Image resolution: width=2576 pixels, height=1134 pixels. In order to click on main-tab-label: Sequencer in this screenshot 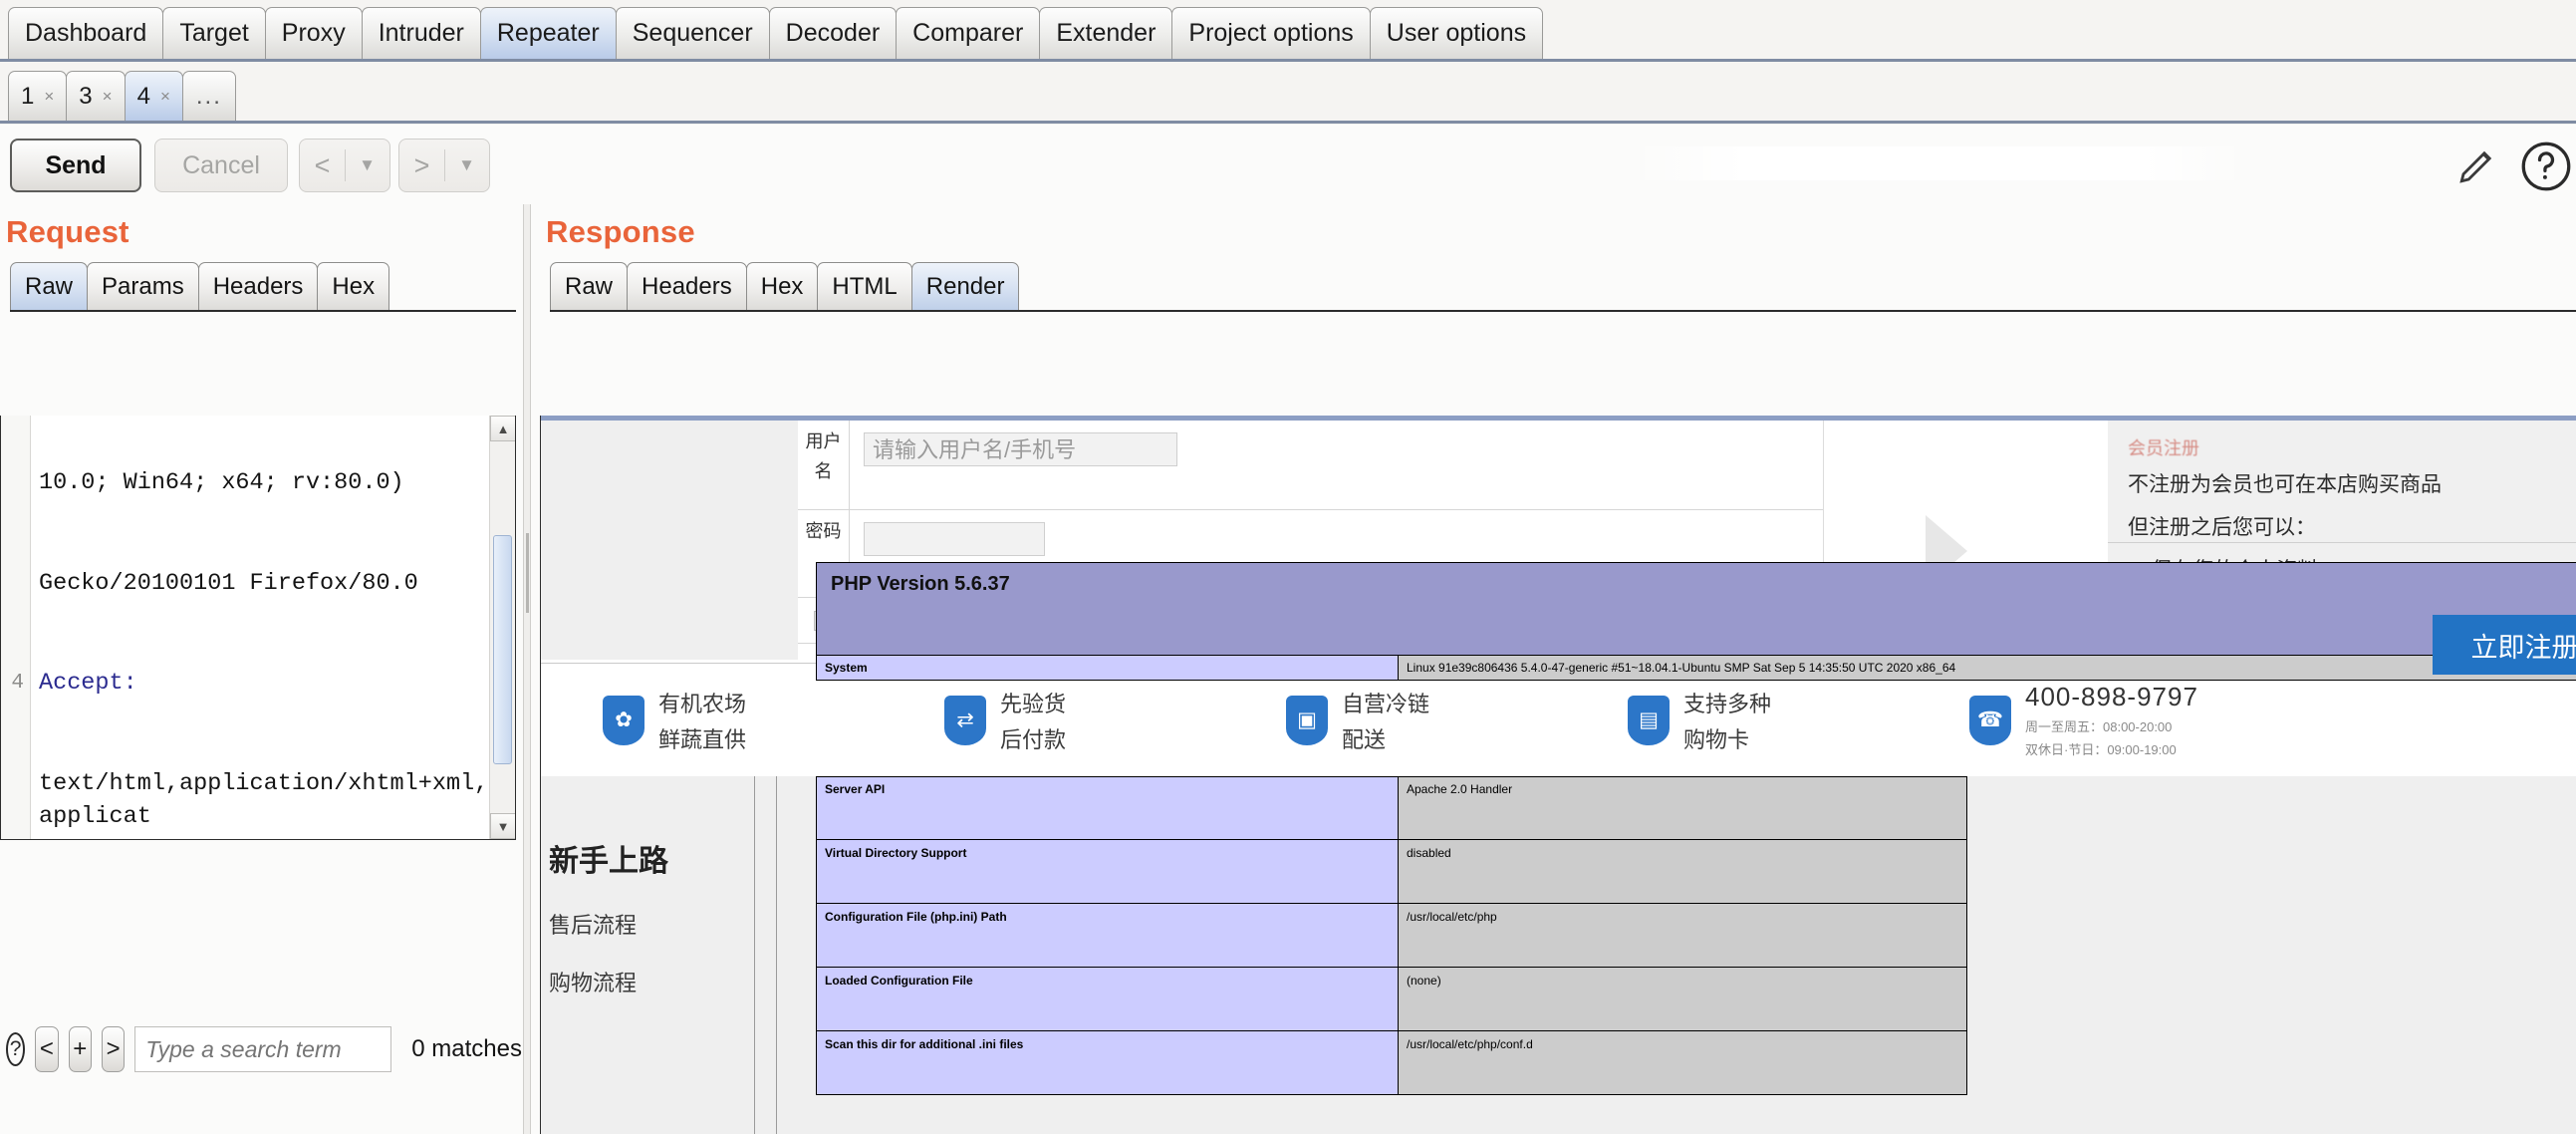, I will do `click(692, 33)`.